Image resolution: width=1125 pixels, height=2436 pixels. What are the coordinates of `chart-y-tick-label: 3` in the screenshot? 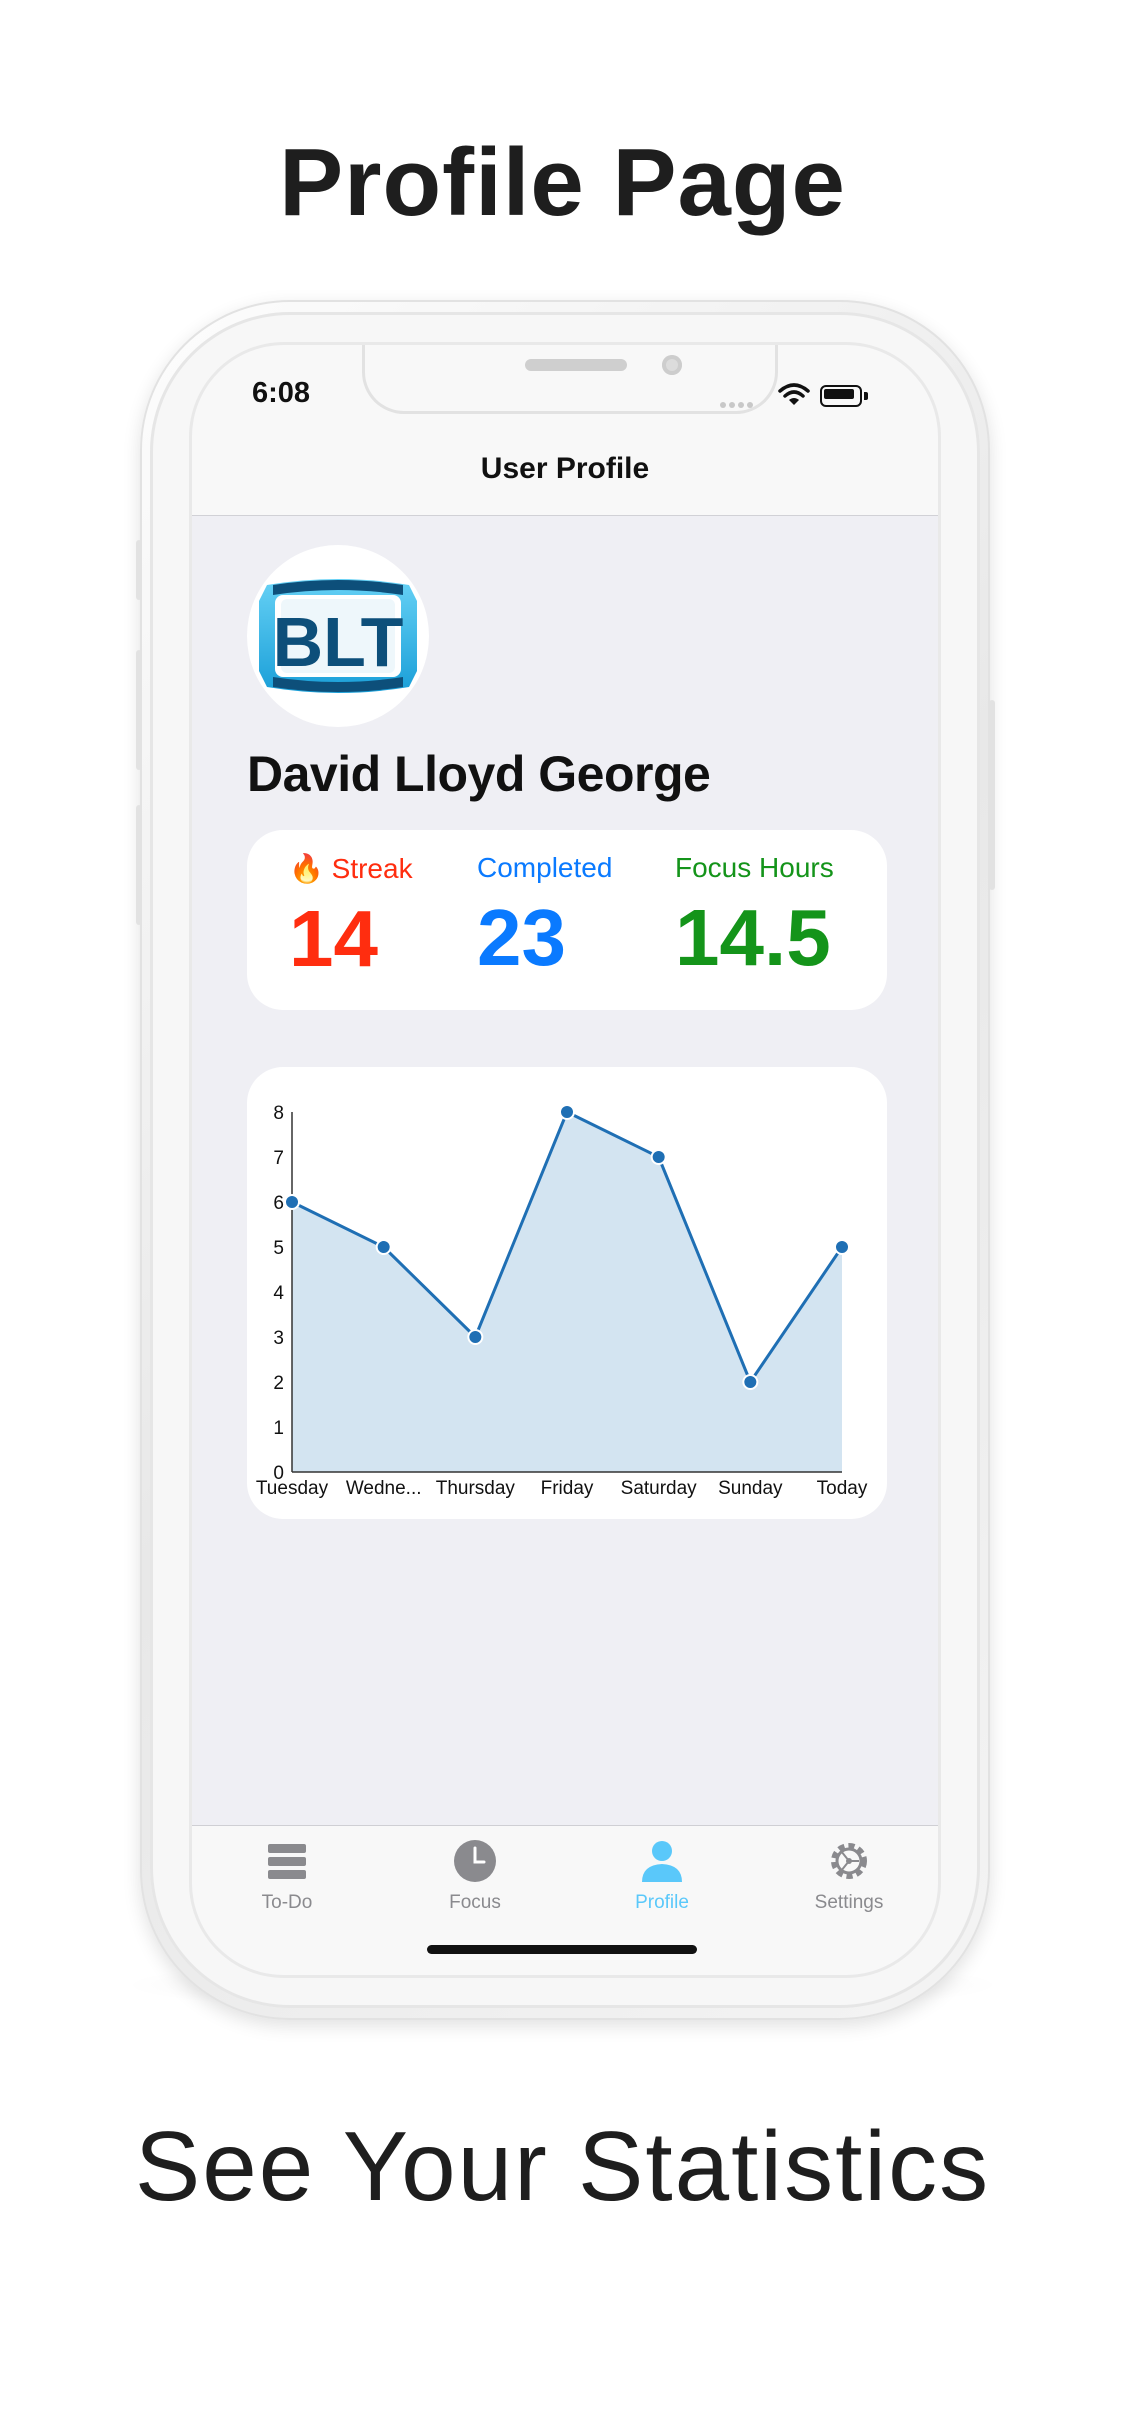 It's located at (278, 1338).